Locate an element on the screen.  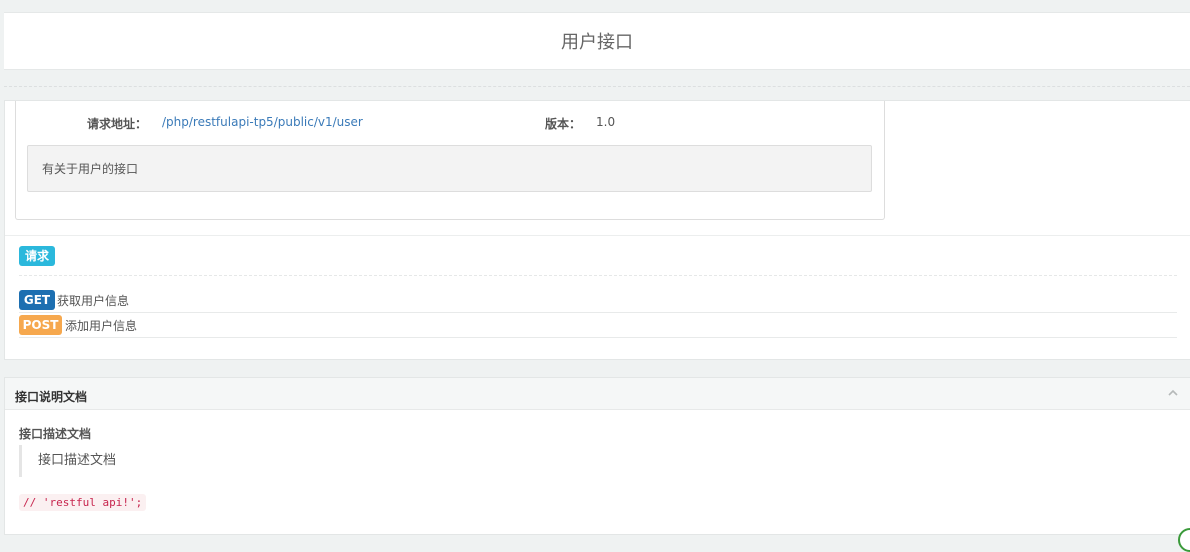
doc-blockquote: 接口描述文档 is located at coordinates (169, 461).